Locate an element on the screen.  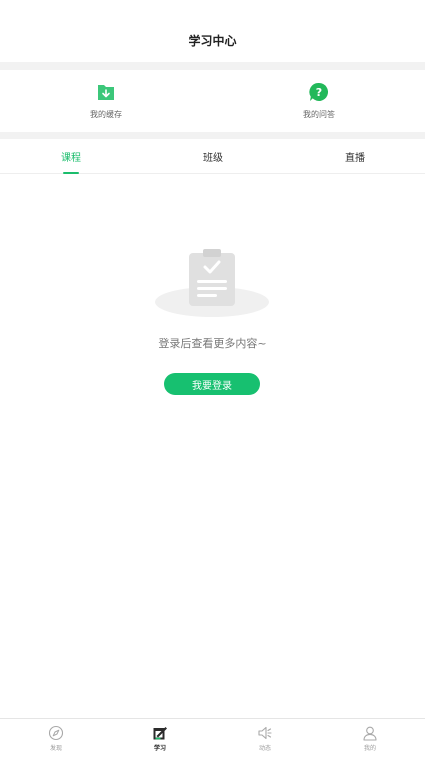
tab-classes: 班级 is located at coordinates (213, 156).